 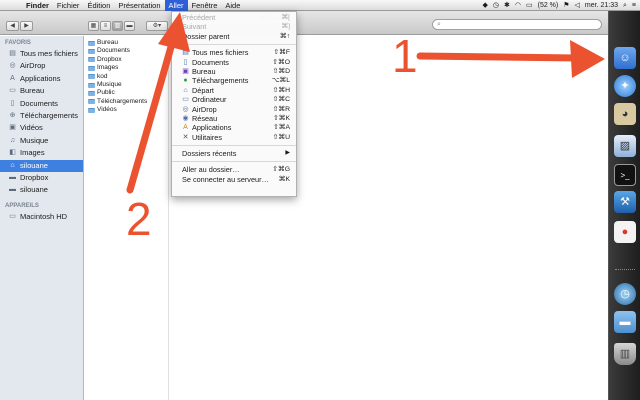 What do you see at coordinates (126, 110) in the screenshot?
I see `list-item: Vidéos` at bounding box center [126, 110].